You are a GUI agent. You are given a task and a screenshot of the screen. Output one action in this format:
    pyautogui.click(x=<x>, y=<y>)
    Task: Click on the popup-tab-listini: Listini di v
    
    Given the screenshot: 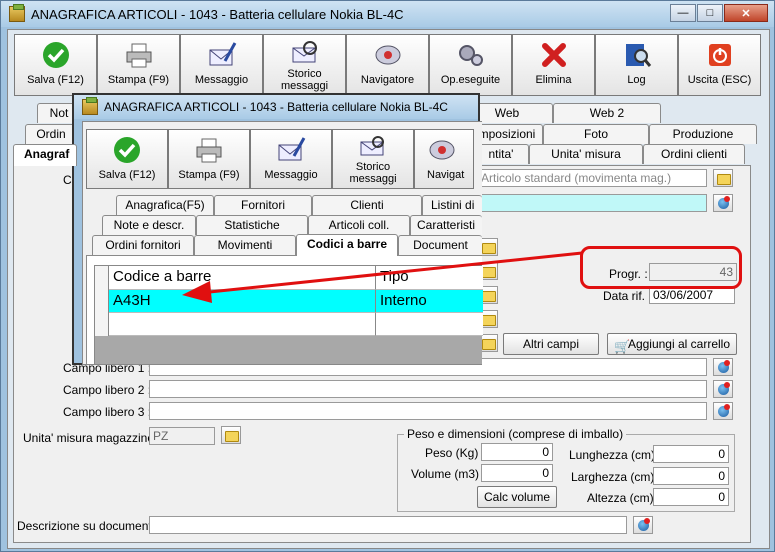 What is the action you would take?
    pyautogui.click(x=452, y=213)
    